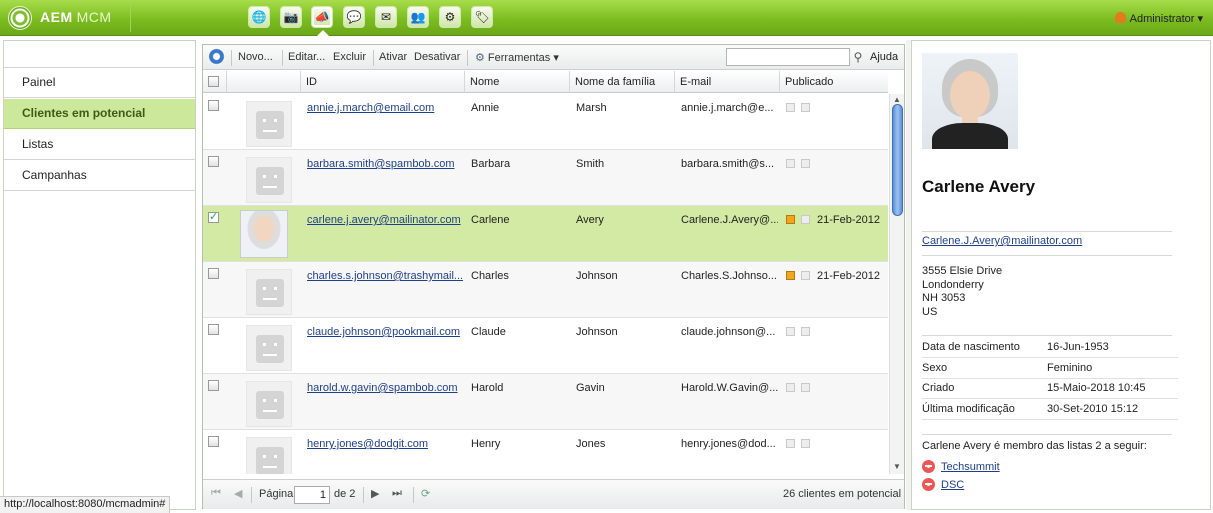  Describe the element at coordinates (1050, 389) in the screenshot. I see `detail-field: Criado 15-Maio-2018 10:45` at that location.